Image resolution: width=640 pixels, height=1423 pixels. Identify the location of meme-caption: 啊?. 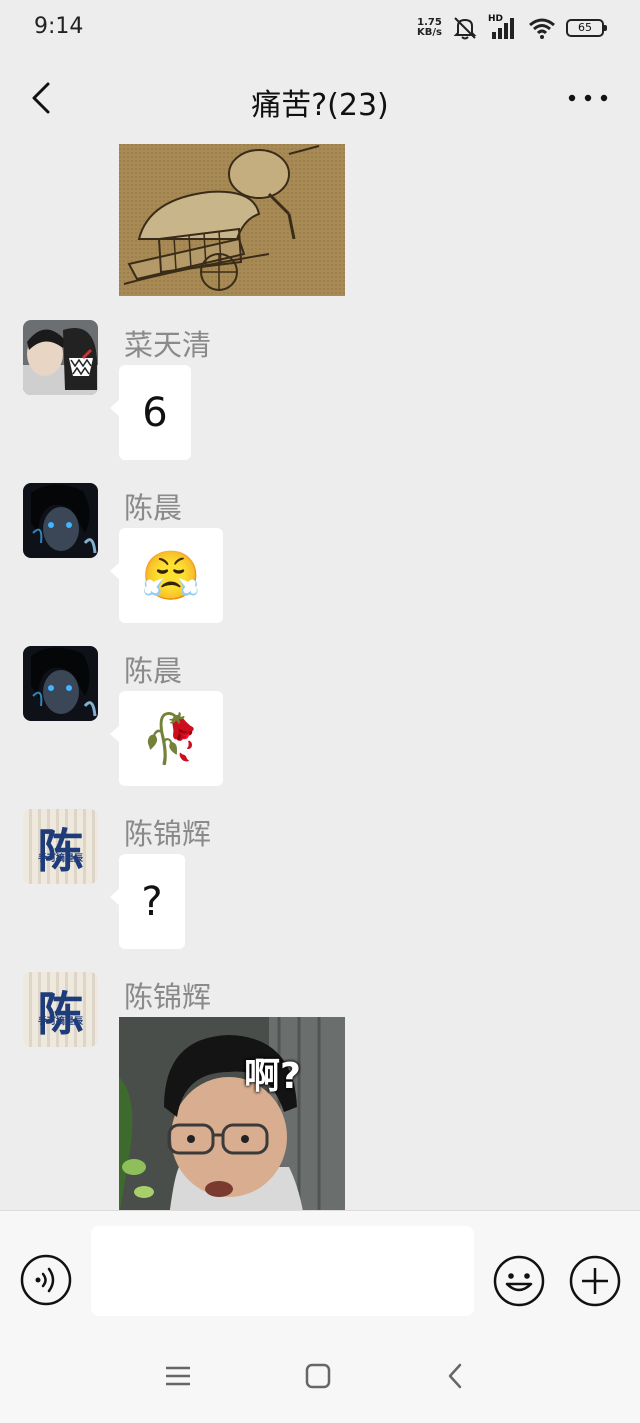
(272, 1076).